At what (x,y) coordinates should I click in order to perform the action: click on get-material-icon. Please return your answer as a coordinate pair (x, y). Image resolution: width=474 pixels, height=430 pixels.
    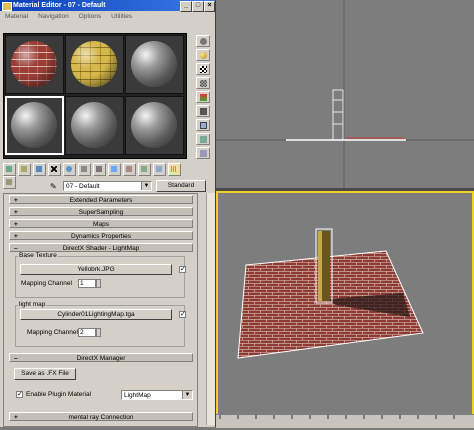
    Looking at the image, I should click on (9, 169).